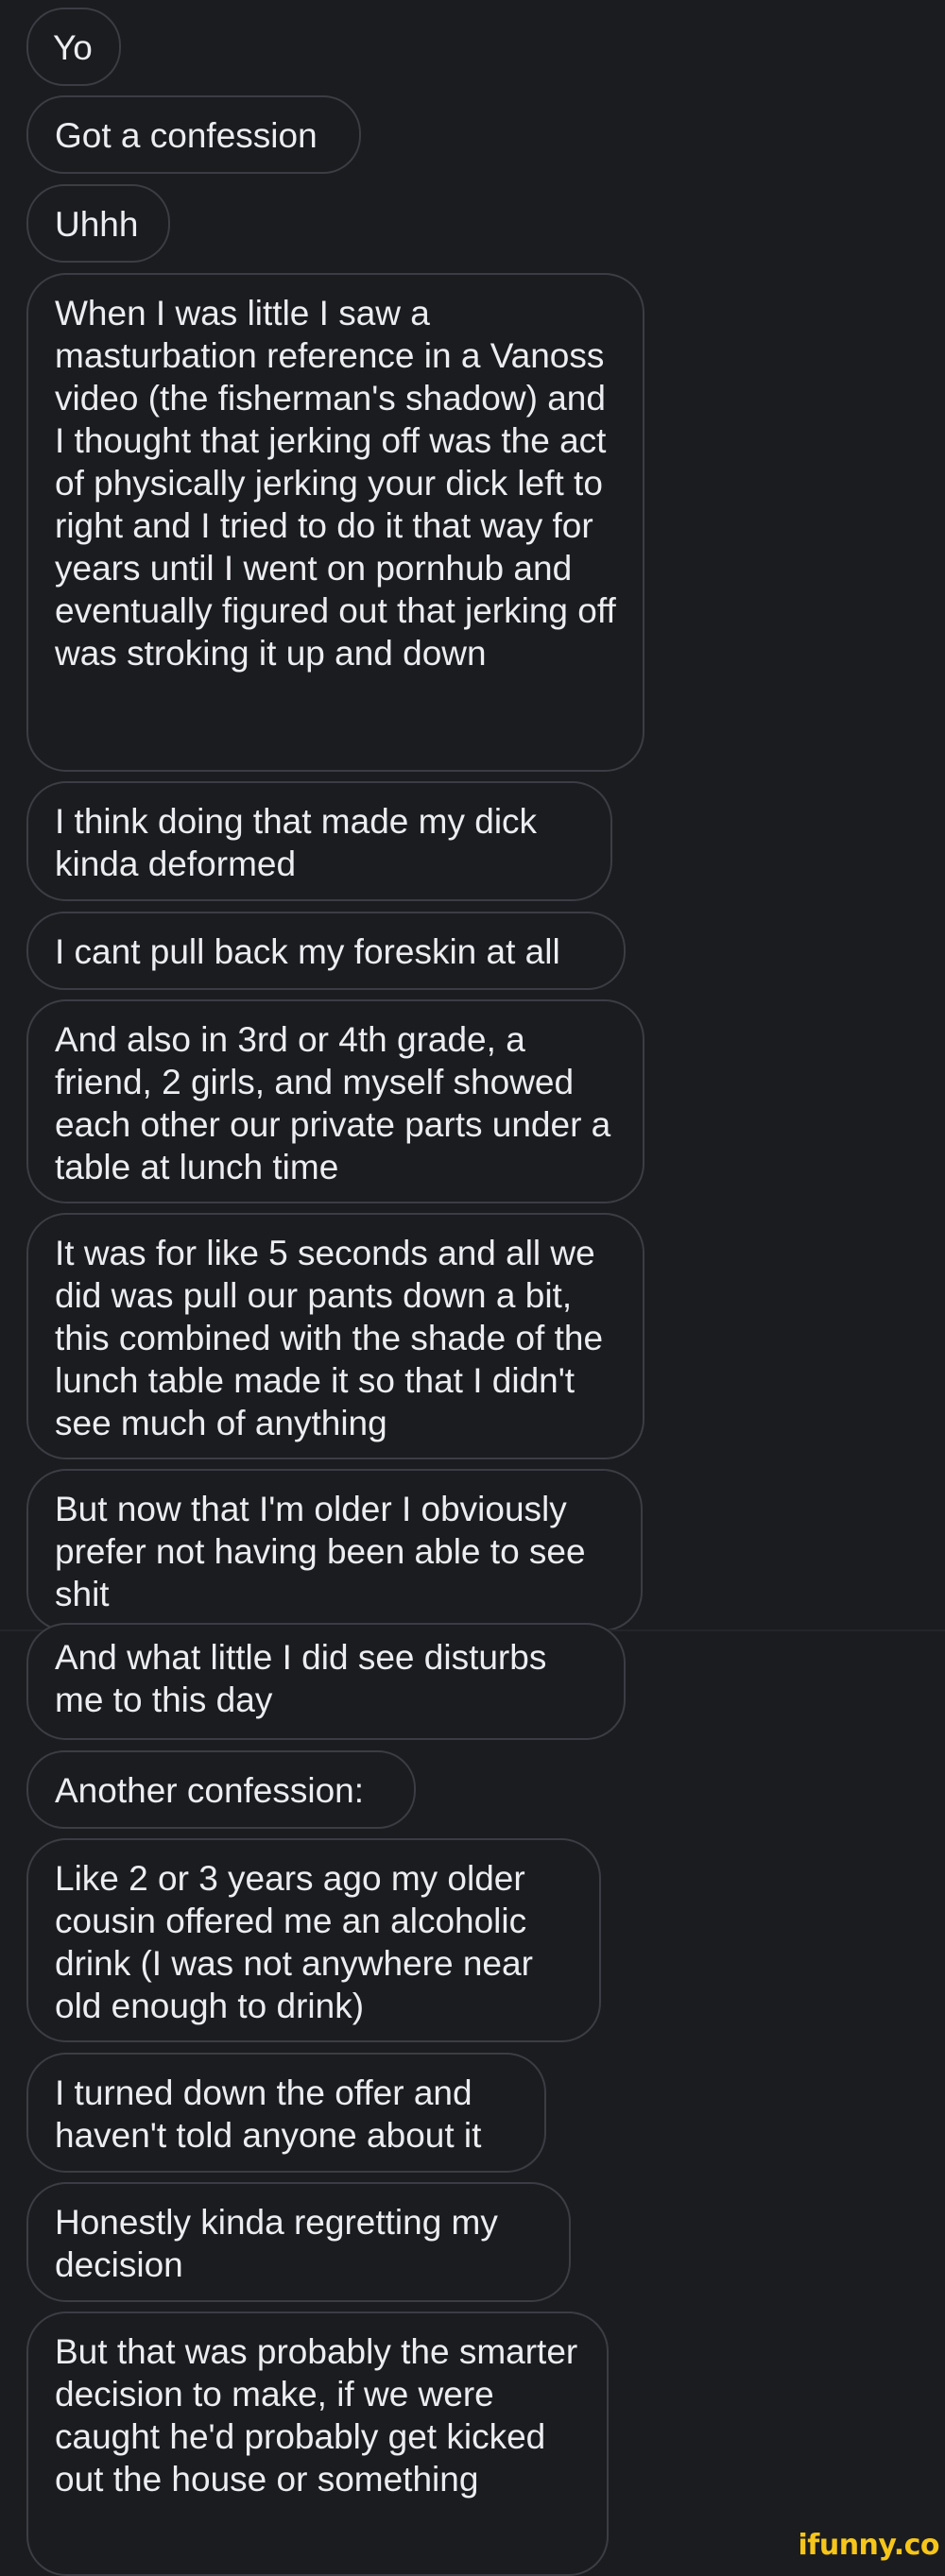 The image size is (945, 2576). What do you see at coordinates (73, 47) in the screenshot?
I see `message-bubble: Yo` at bounding box center [73, 47].